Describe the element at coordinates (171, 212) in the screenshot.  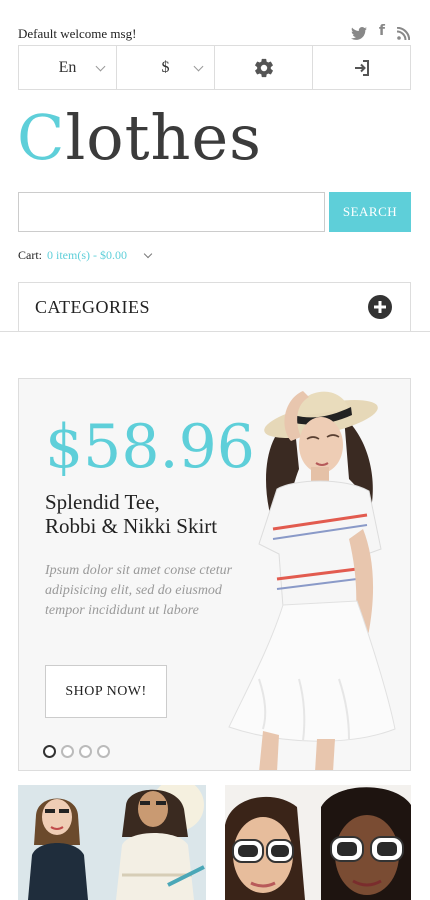
I see `search-input` at that location.